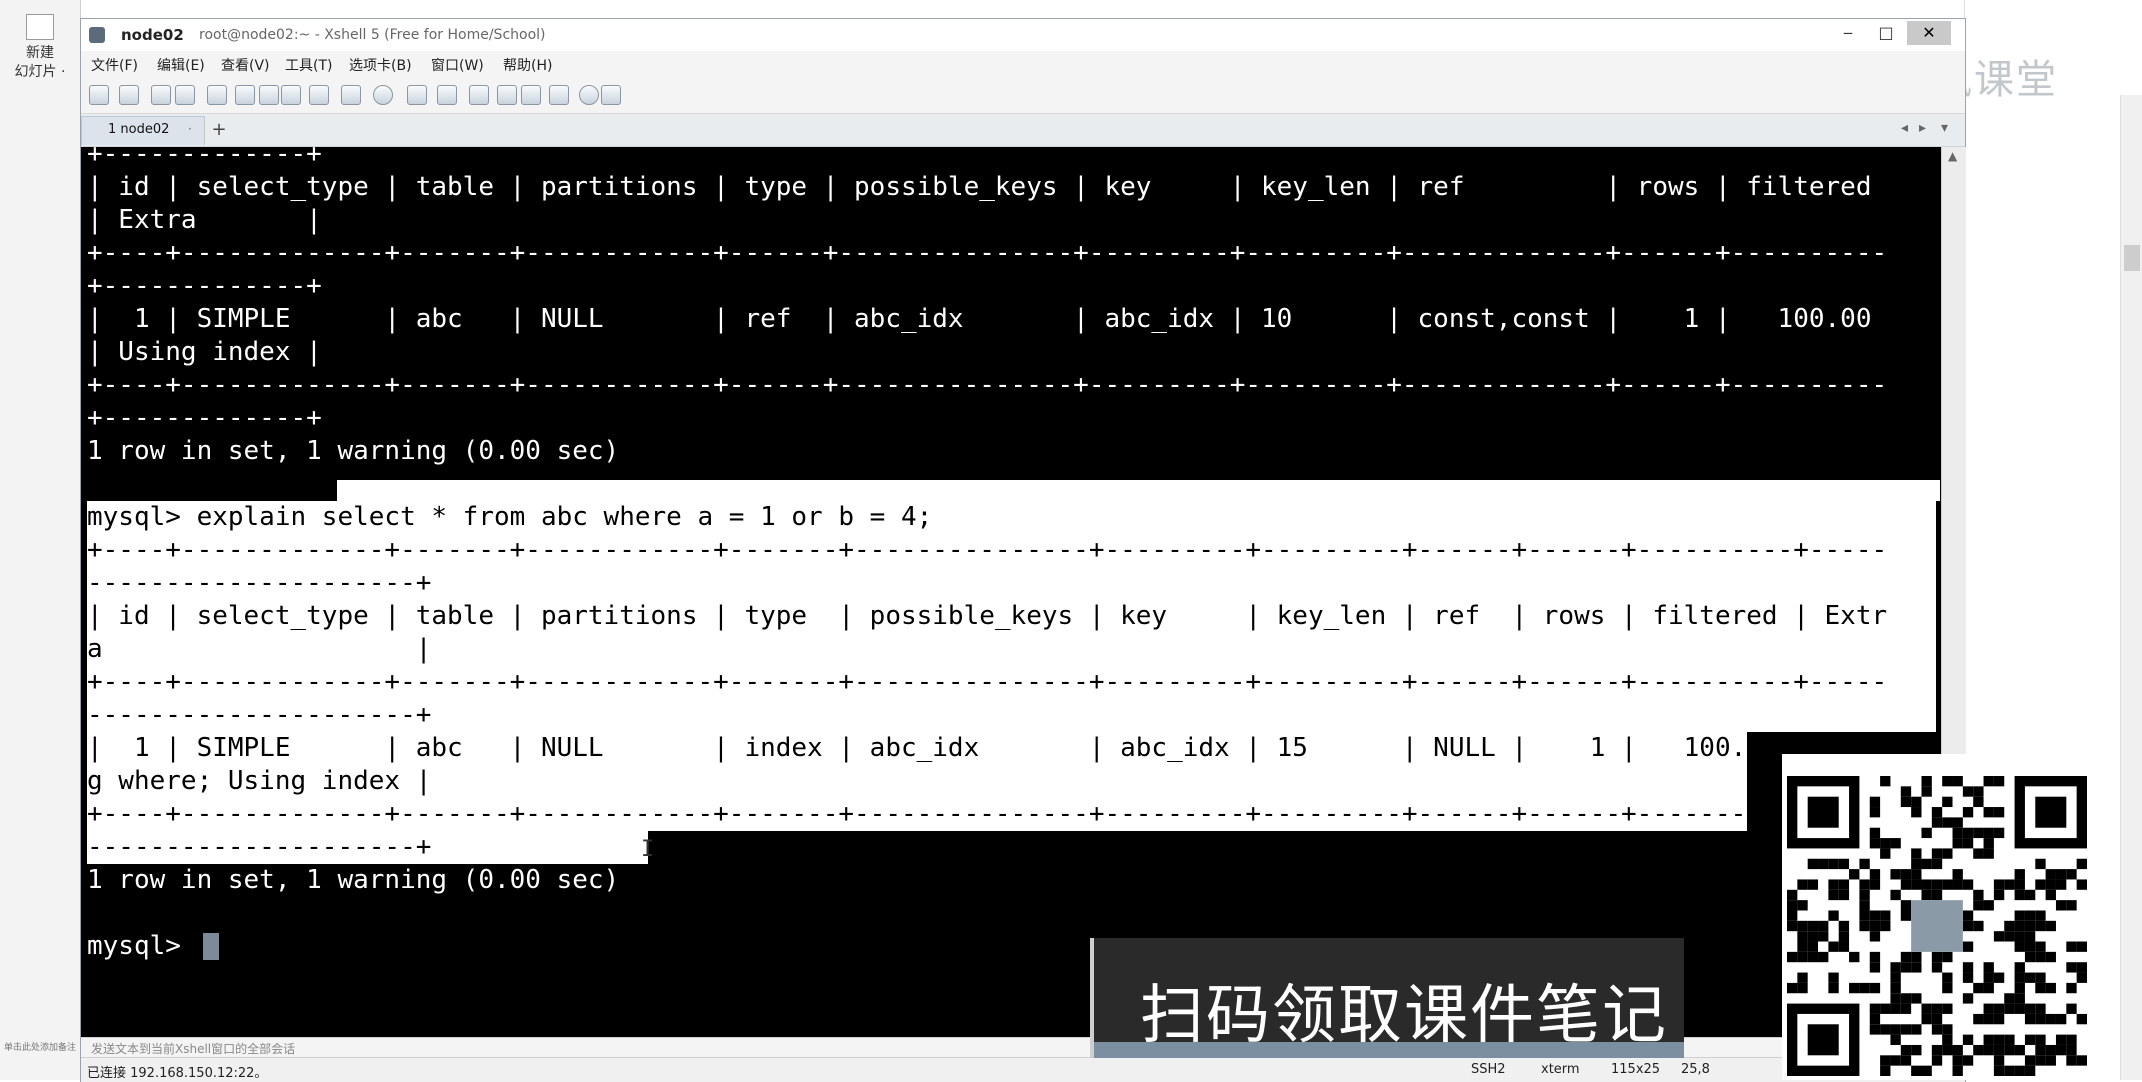 Image resolution: width=2142 pixels, height=1082 pixels. Describe the element at coordinates (152, 35) in the screenshot. I see `window-title: node02` at that location.